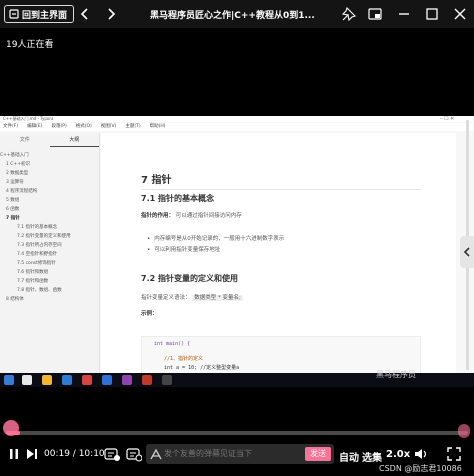 The image size is (474, 476). I want to click on chevron-left-icon, so click(466, 252).